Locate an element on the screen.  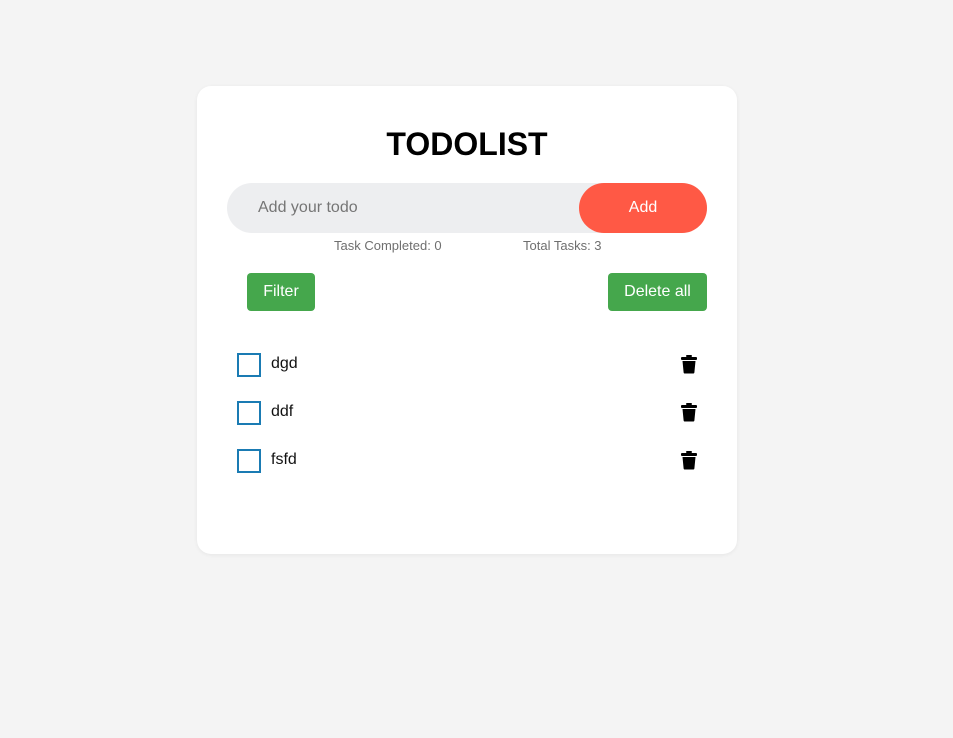
delete-all-button: Delete all is located at coordinates (657, 292).